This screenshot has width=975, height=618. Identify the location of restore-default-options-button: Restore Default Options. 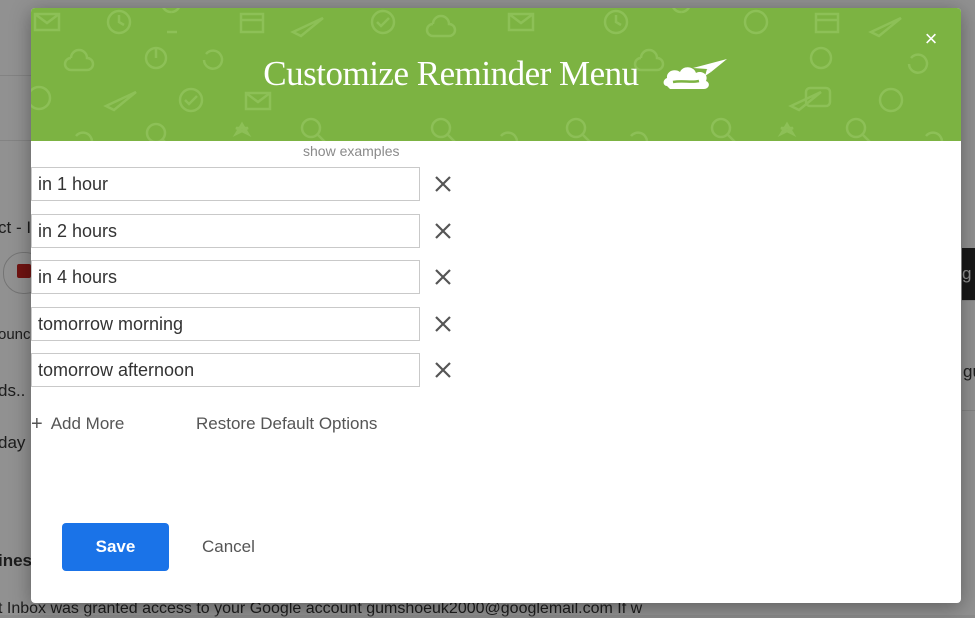
(286, 424).